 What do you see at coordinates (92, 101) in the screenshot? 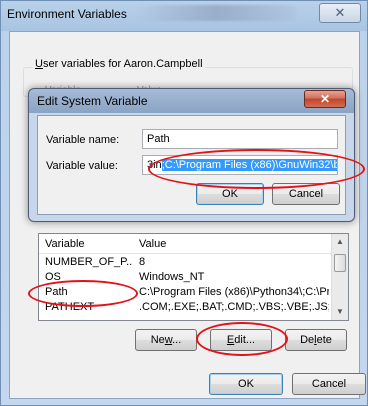
I see `dialog-title: Edit System Variable` at bounding box center [92, 101].